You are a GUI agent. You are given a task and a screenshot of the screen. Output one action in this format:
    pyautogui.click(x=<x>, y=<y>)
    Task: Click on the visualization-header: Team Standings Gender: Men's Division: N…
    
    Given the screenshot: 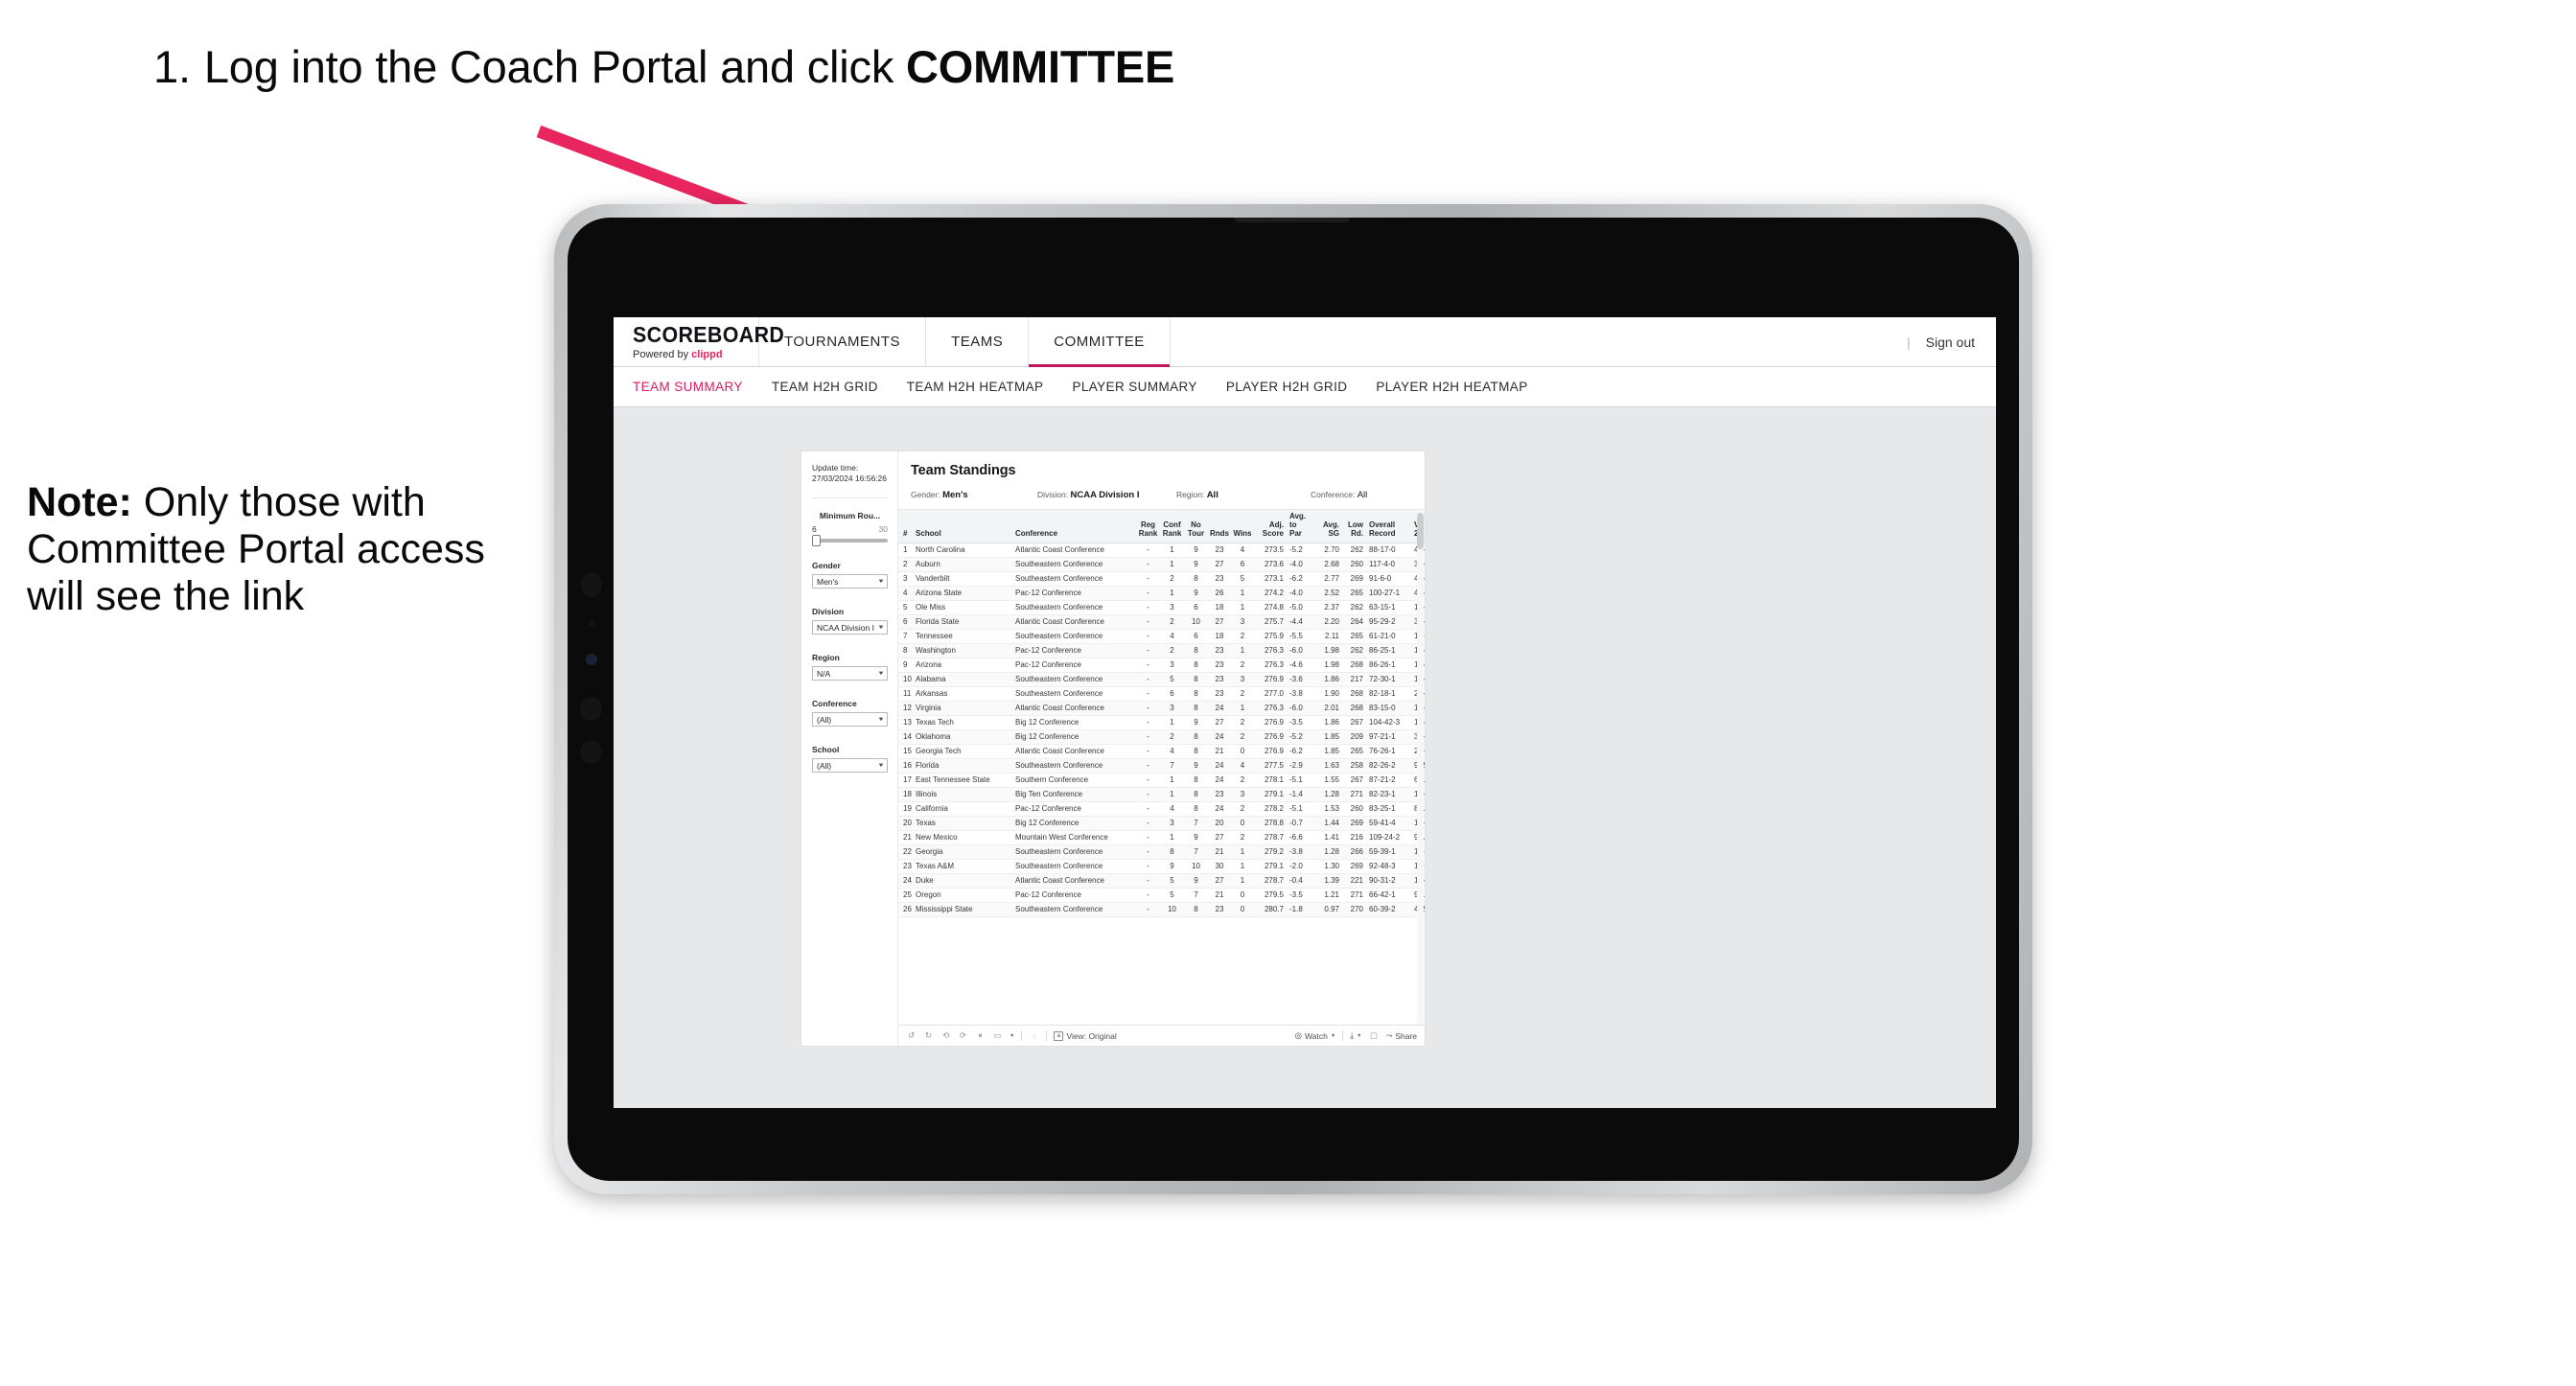 What is the action you would take?
    pyautogui.click(x=1162, y=480)
    